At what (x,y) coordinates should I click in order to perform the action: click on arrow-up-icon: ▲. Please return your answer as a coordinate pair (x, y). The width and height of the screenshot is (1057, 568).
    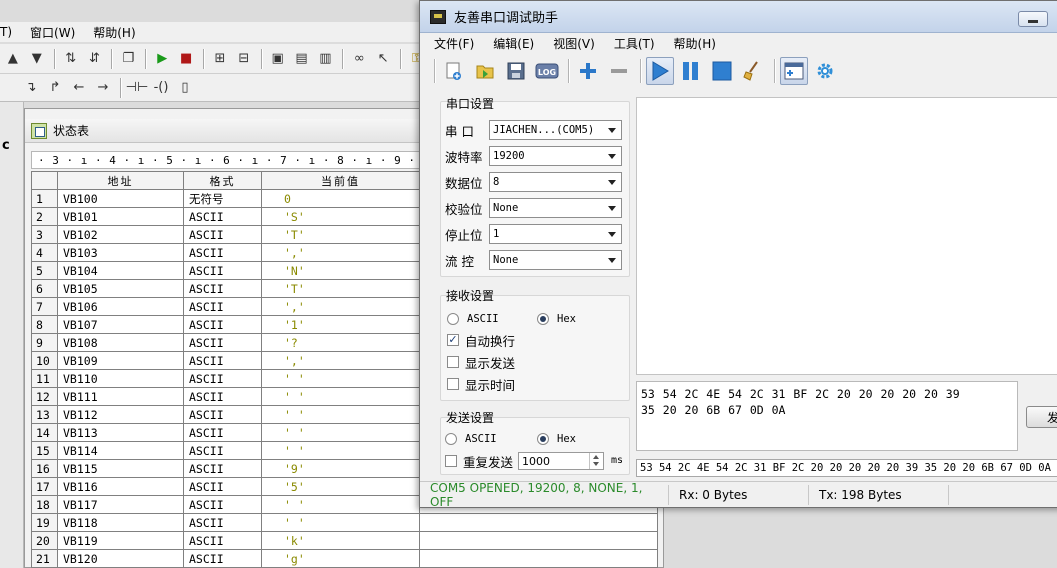
    Looking at the image, I should click on (13, 59).